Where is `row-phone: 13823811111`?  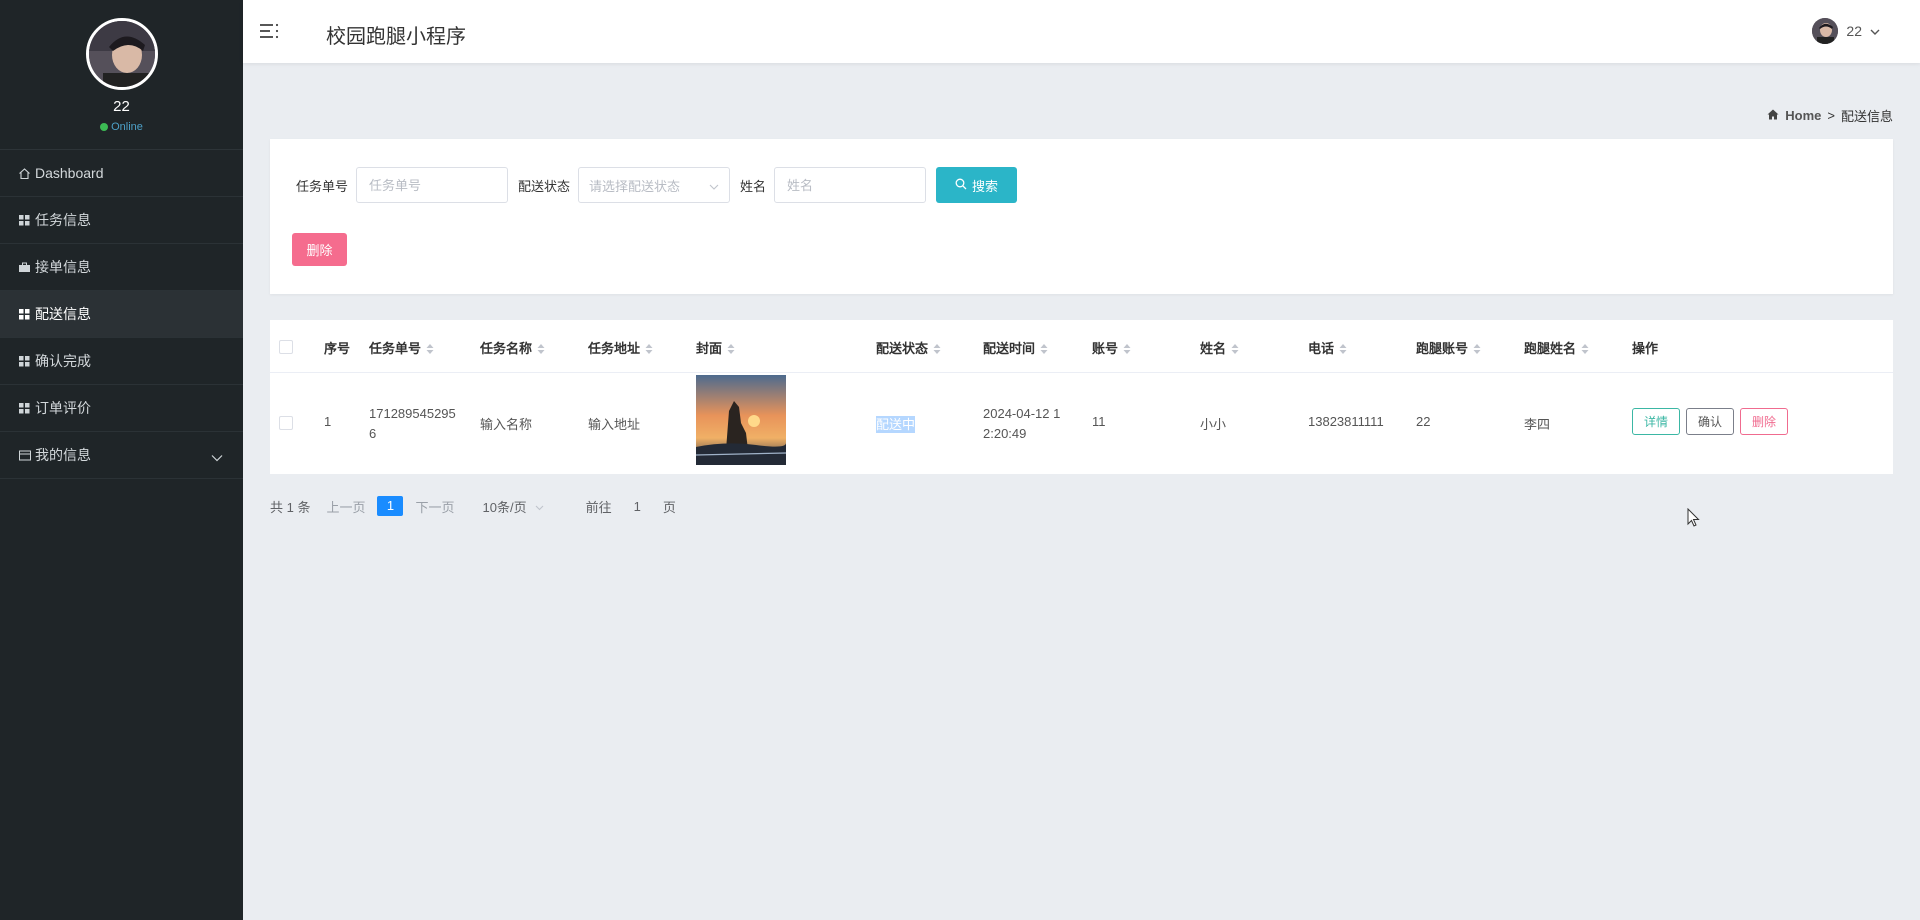
row-phone: 13823811111 is located at coordinates (1346, 421).